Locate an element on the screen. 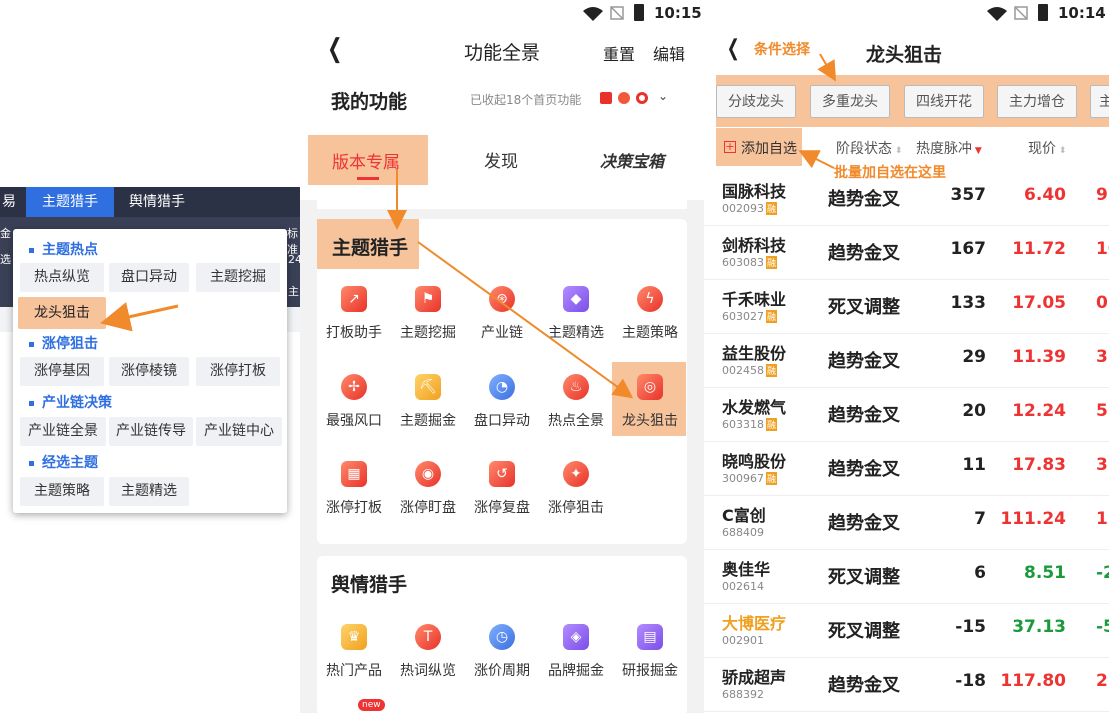 The image size is (1109, 713). annotation-arrow is located at coordinates (139, 317).